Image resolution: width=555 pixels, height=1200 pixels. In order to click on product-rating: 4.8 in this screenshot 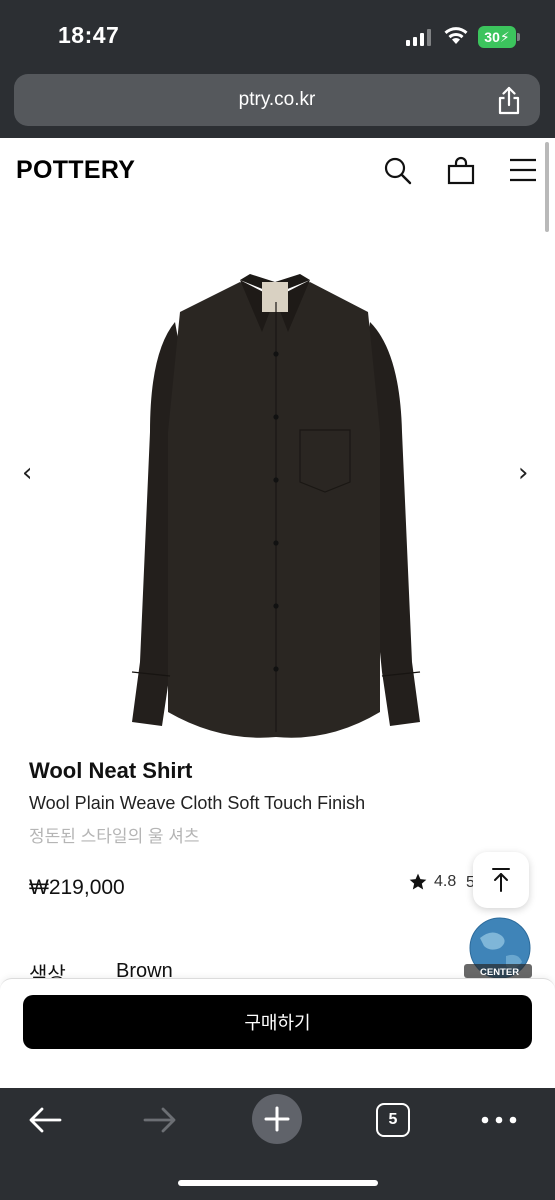, I will do `click(432, 882)`.